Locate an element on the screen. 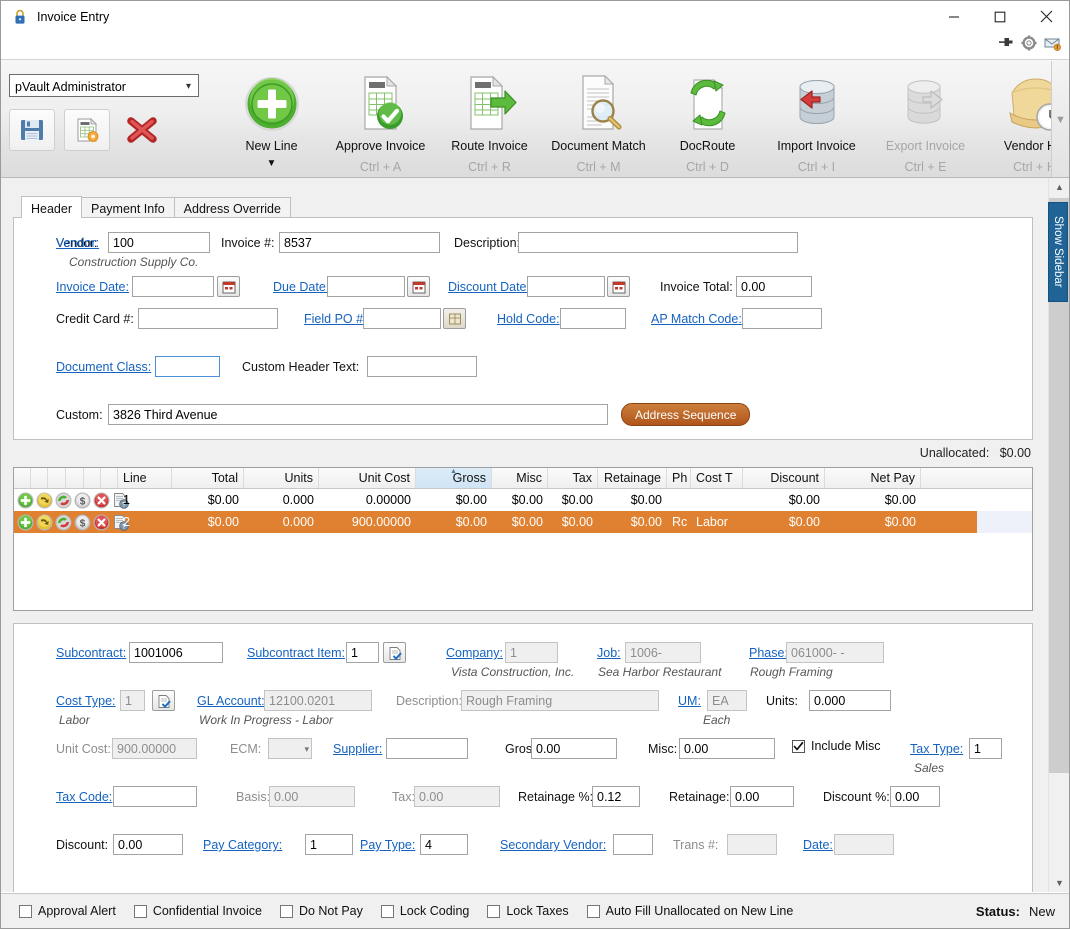 This screenshot has width=1070, height=929. hold-code-link: Hold Code: is located at coordinates (528, 319).